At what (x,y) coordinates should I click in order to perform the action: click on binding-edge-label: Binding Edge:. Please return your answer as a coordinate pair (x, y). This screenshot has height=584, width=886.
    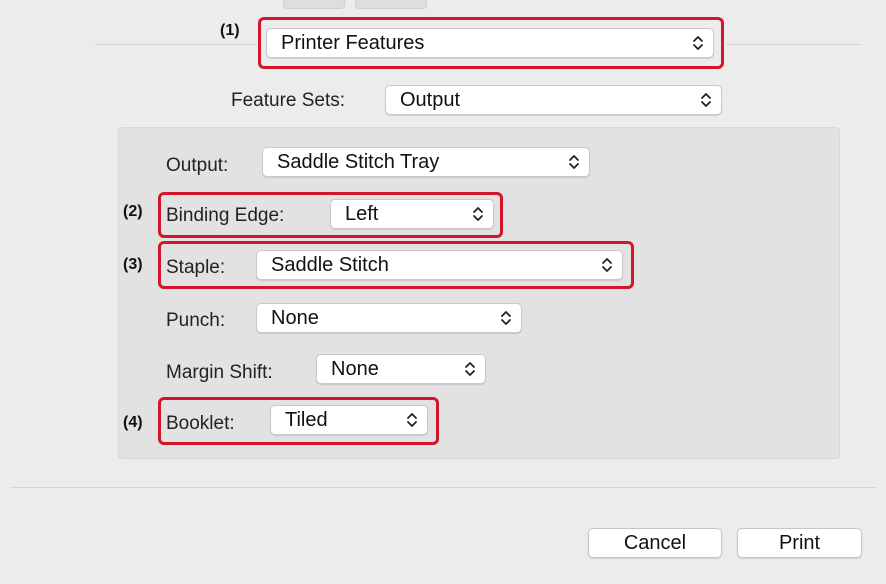
    Looking at the image, I should click on (225, 215).